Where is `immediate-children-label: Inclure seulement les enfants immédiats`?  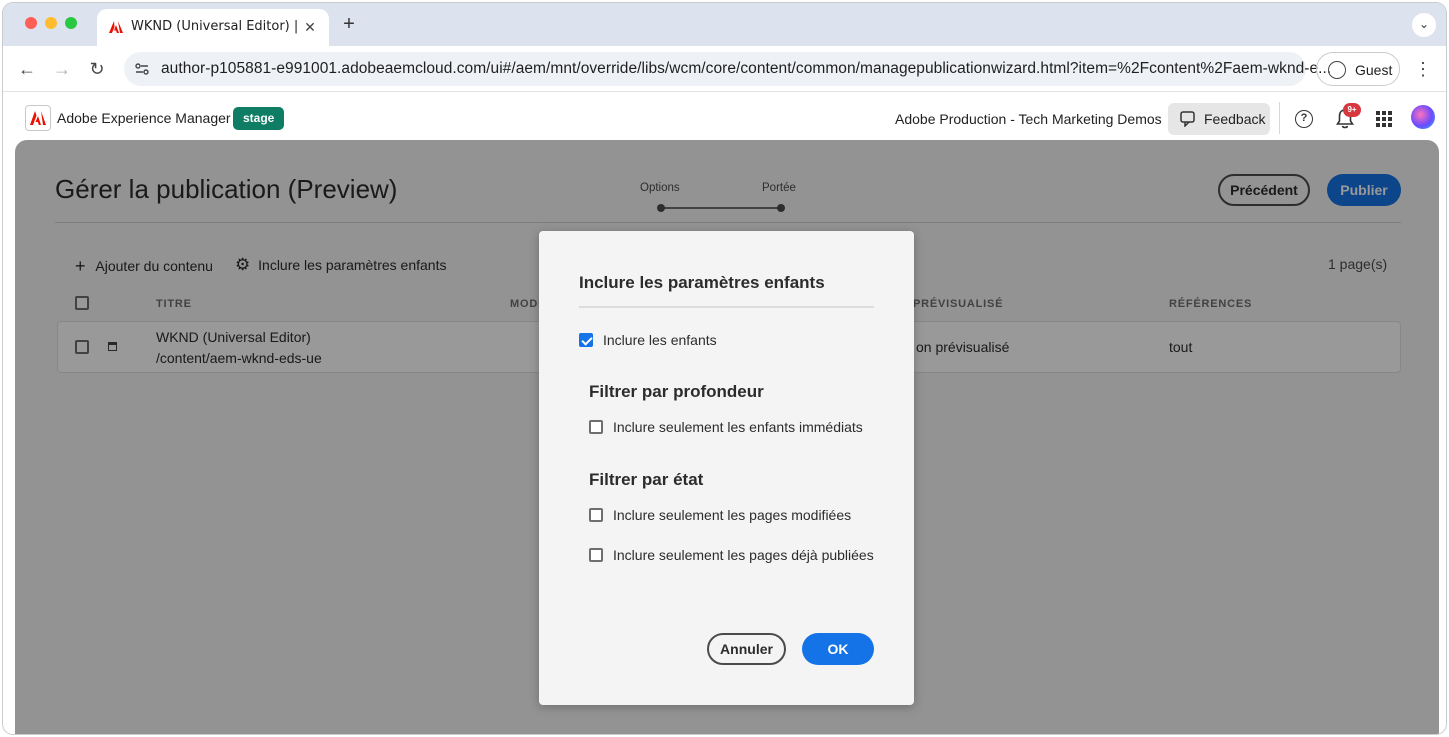 immediate-children-label: Inclure seulement les enfants immédiats is located at coordinates (738, 427).